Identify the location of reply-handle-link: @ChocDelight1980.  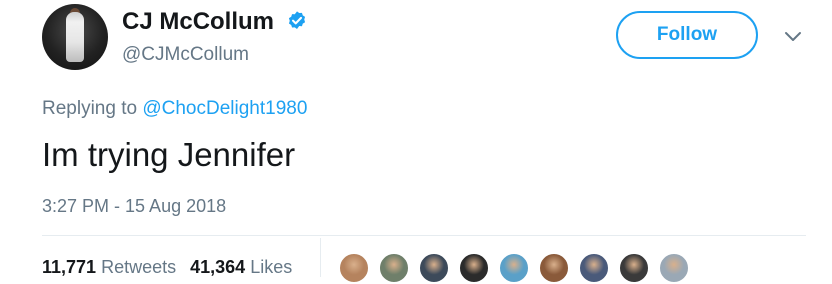
(224, 108).